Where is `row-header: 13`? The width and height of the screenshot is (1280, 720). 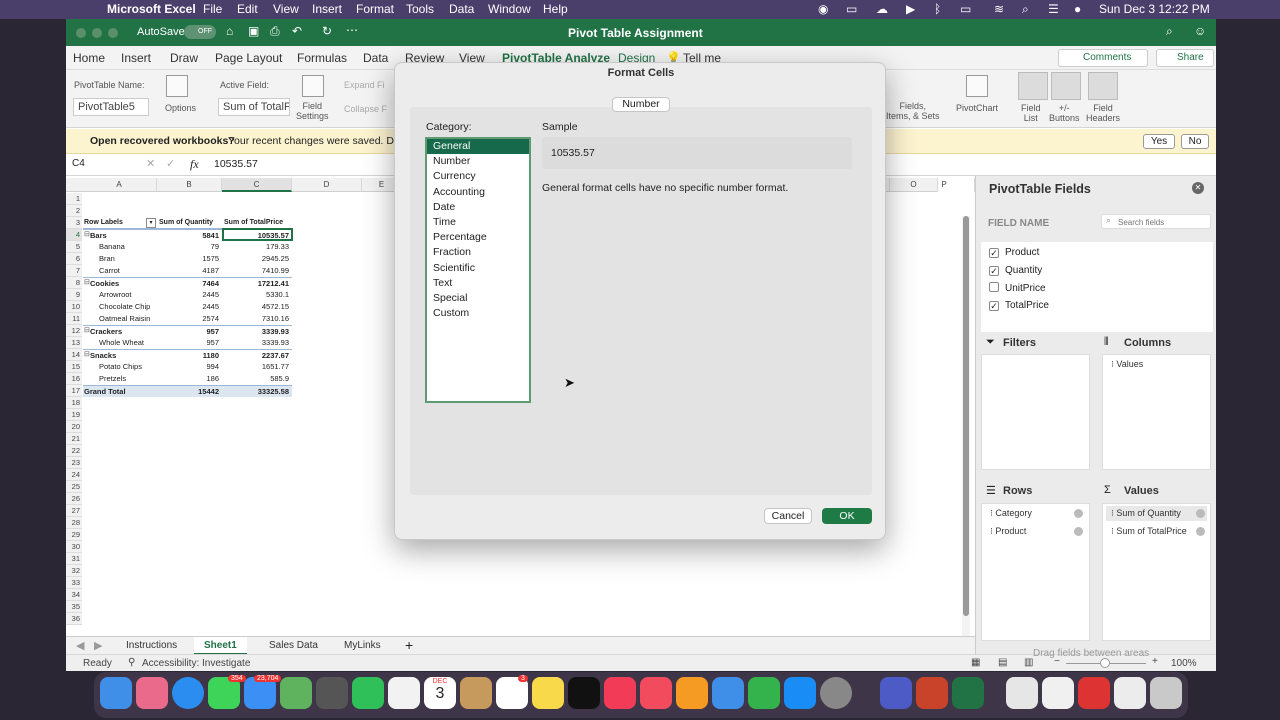
row-header: 13 is located at coordinates (74, 343).